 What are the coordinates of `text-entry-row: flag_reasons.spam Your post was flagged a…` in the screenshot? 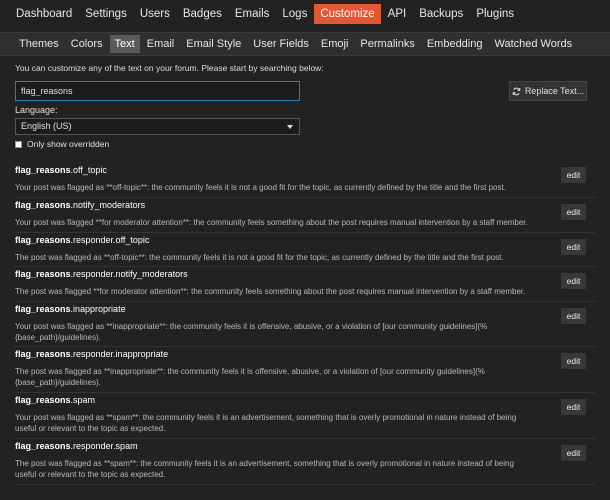 It's located at (305, 416).